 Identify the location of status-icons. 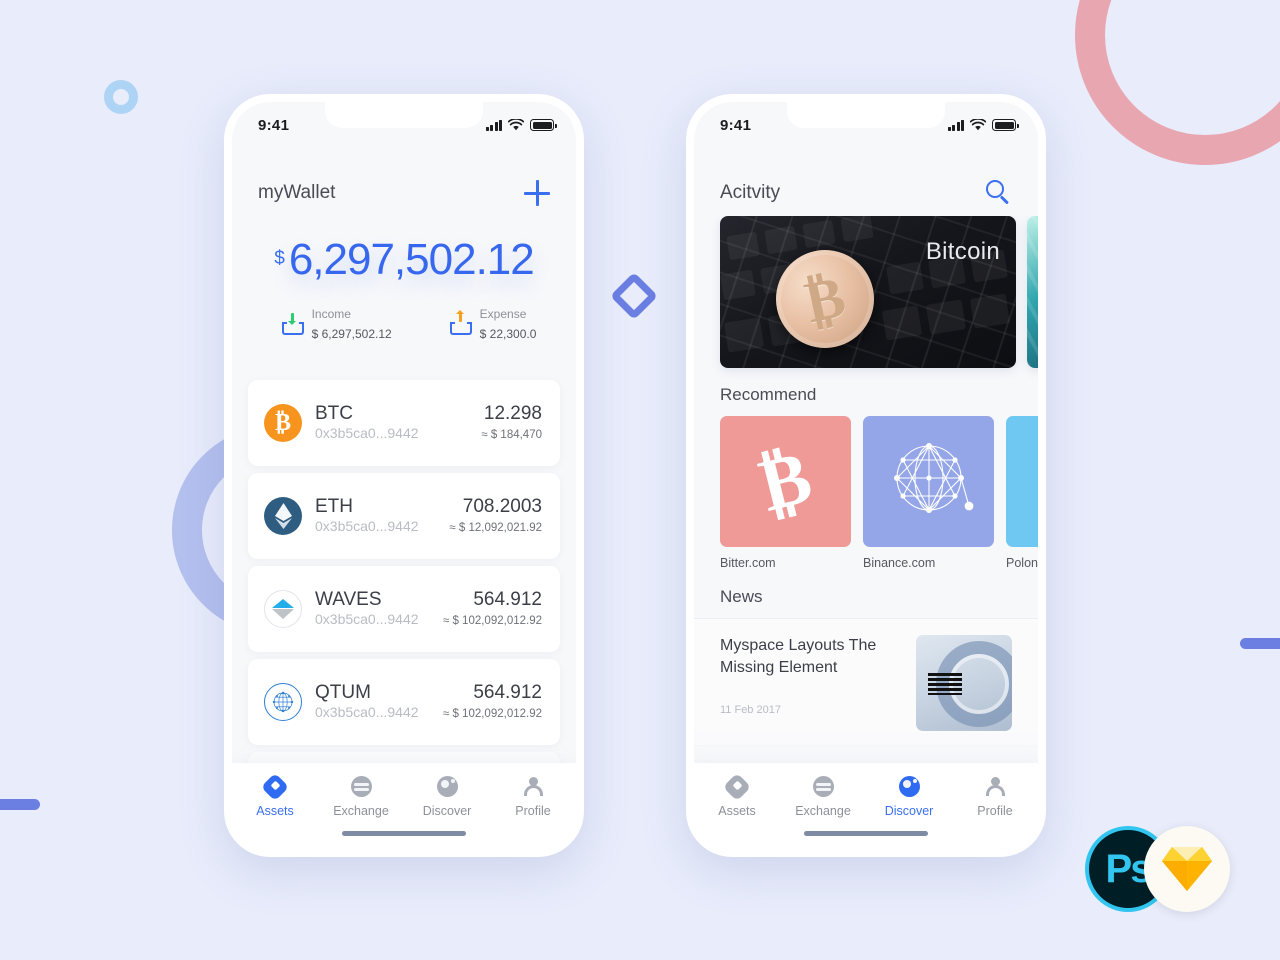
(521, 125).